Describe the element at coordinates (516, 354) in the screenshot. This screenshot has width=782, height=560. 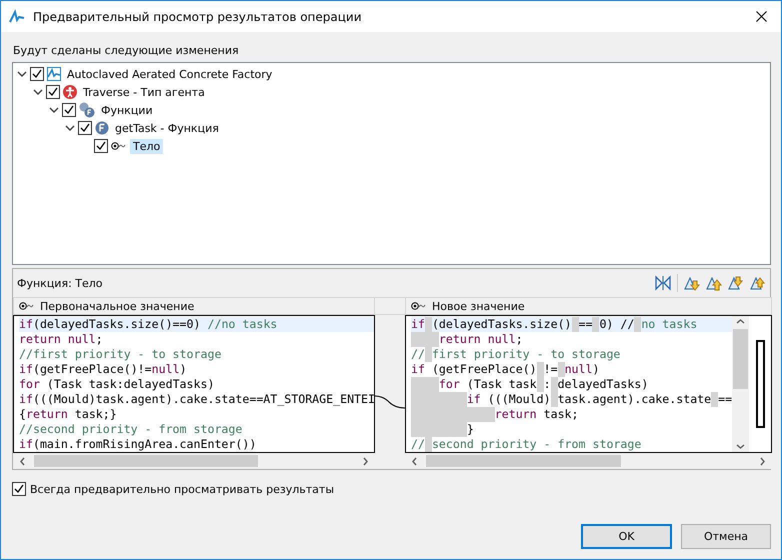
I see `code-line: // first priority - to storage` at that location.